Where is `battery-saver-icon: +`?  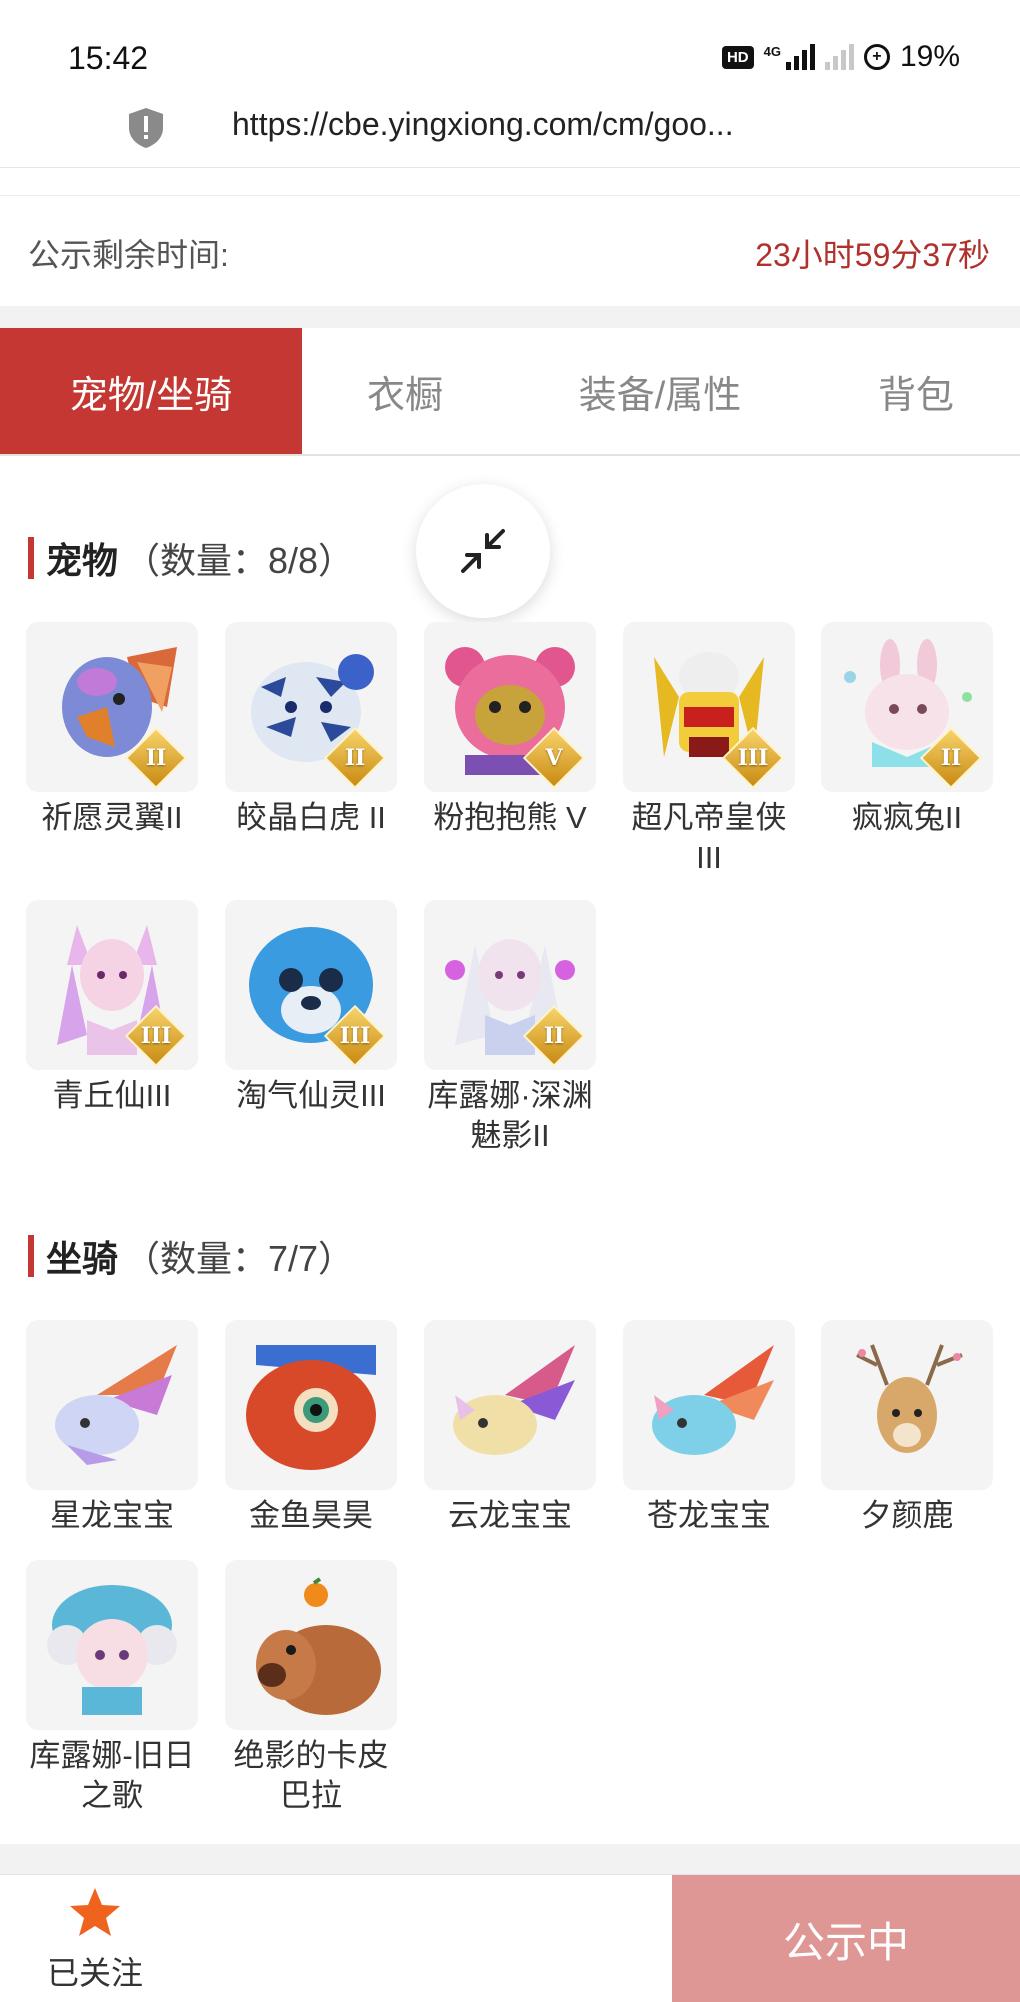 battery-saver-icon: + is located at coordinates (876, 57).